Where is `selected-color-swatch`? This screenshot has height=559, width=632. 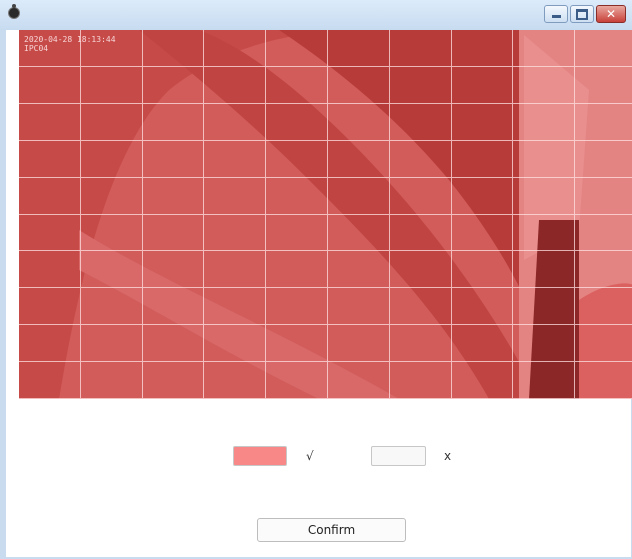 selected-color-swatch is located at coordinates (260, 456).